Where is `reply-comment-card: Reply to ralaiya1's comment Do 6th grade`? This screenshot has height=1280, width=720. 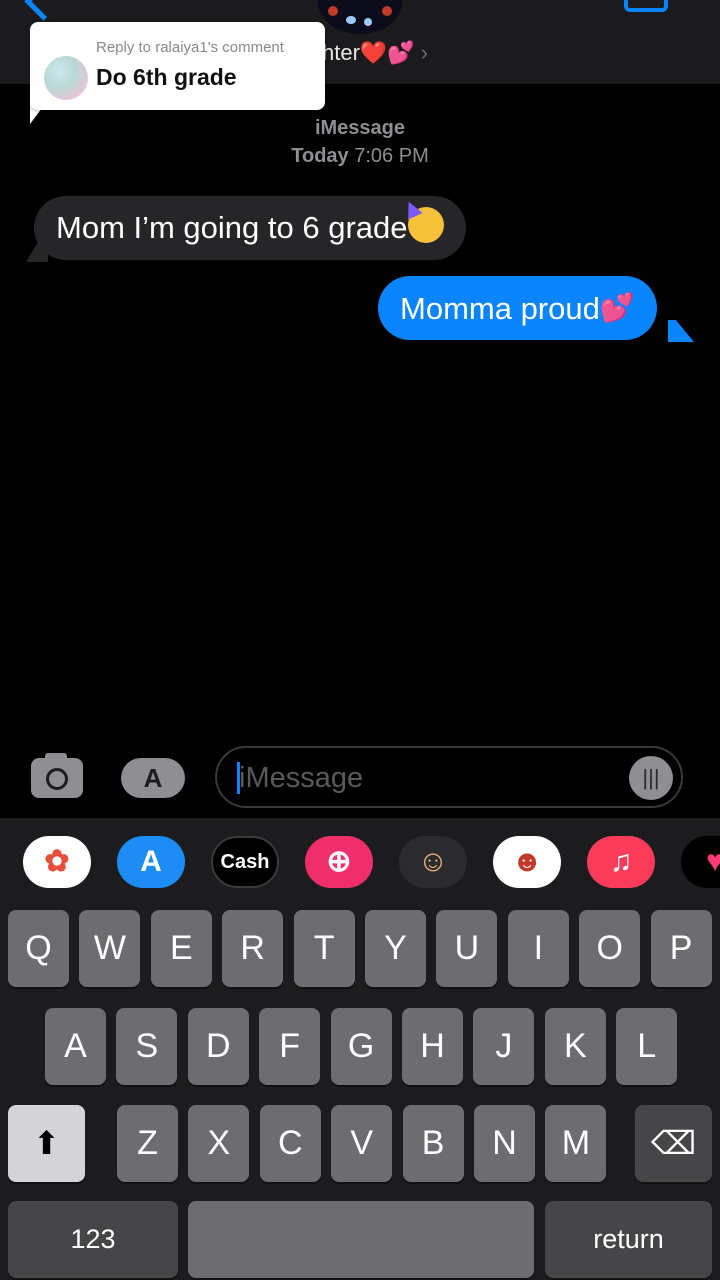
reply-comment-card: Reply to ralaiya1's comment Do 6th grade is located at coordinates (177, 66).